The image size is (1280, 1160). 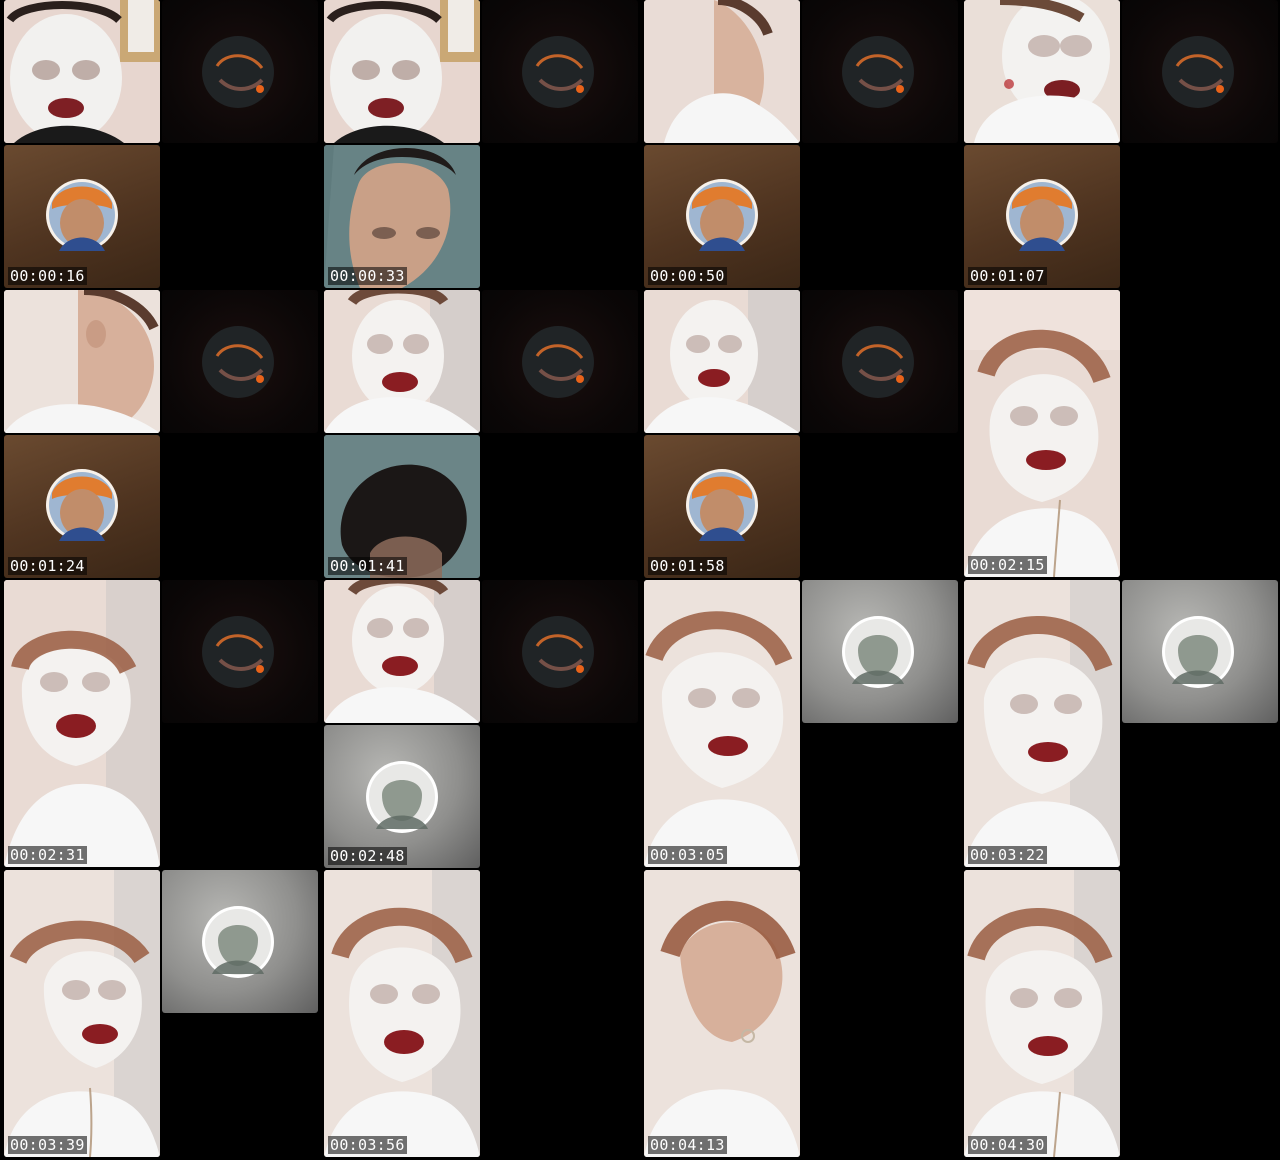 I want to click on masked-face-thumbnail-tall: 00:03:56, so click(x=402, y=1013).